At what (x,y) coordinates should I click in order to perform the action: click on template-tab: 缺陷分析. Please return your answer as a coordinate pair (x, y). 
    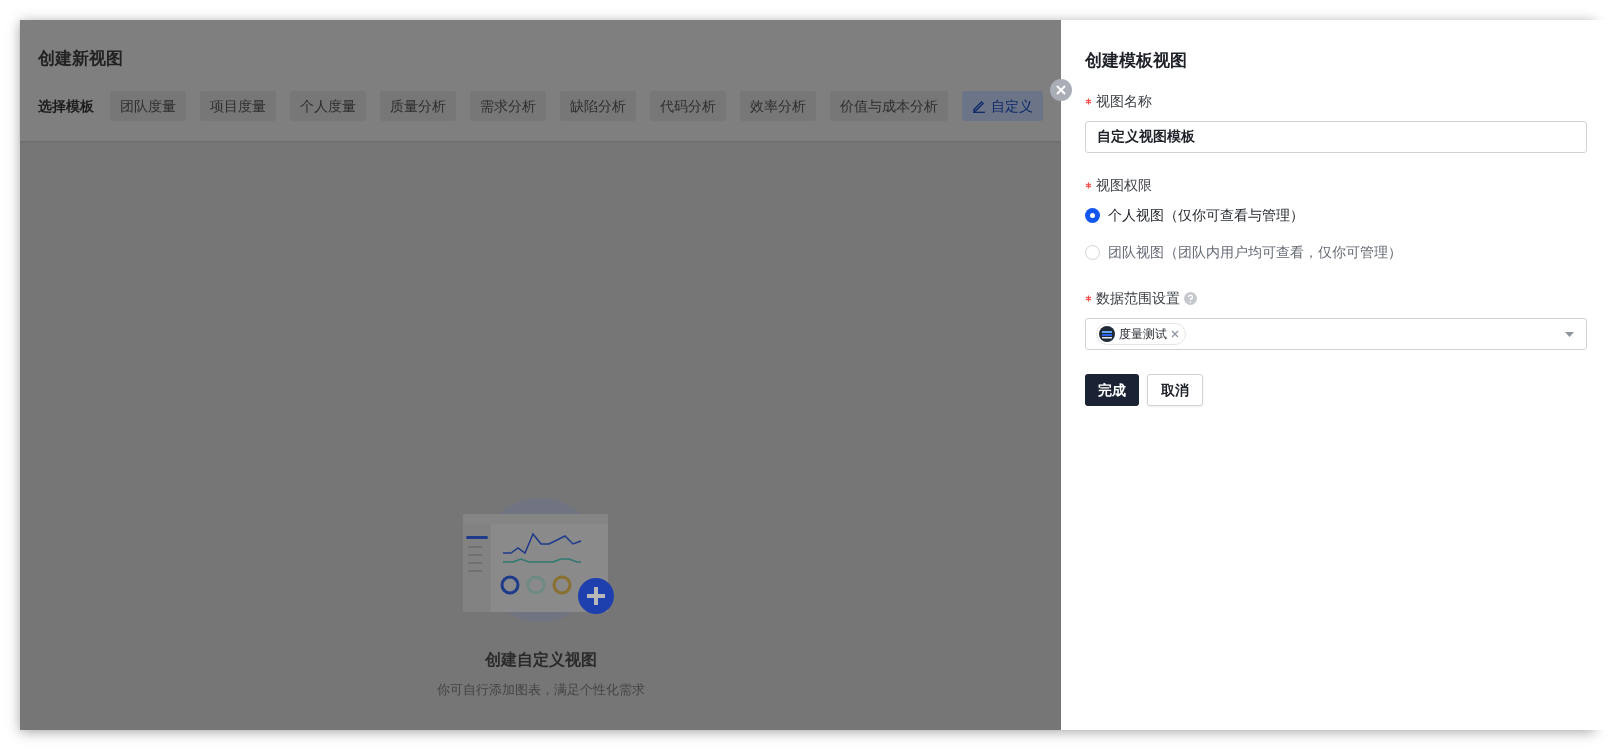
    Looking at the image, I should click on (598, 106).